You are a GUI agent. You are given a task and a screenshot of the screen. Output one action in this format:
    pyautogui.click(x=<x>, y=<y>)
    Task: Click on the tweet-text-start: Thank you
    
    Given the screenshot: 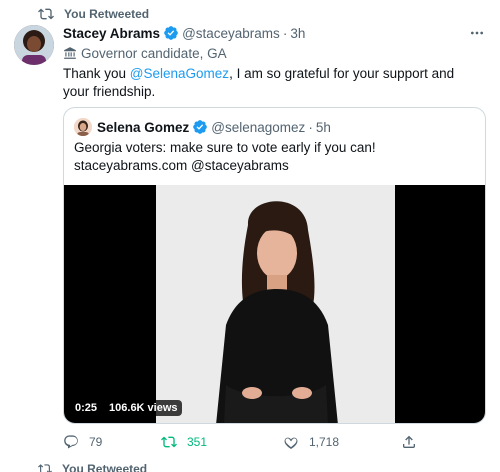 What is the action you would take?
    pyautogui.click(x=96, y=73)
    